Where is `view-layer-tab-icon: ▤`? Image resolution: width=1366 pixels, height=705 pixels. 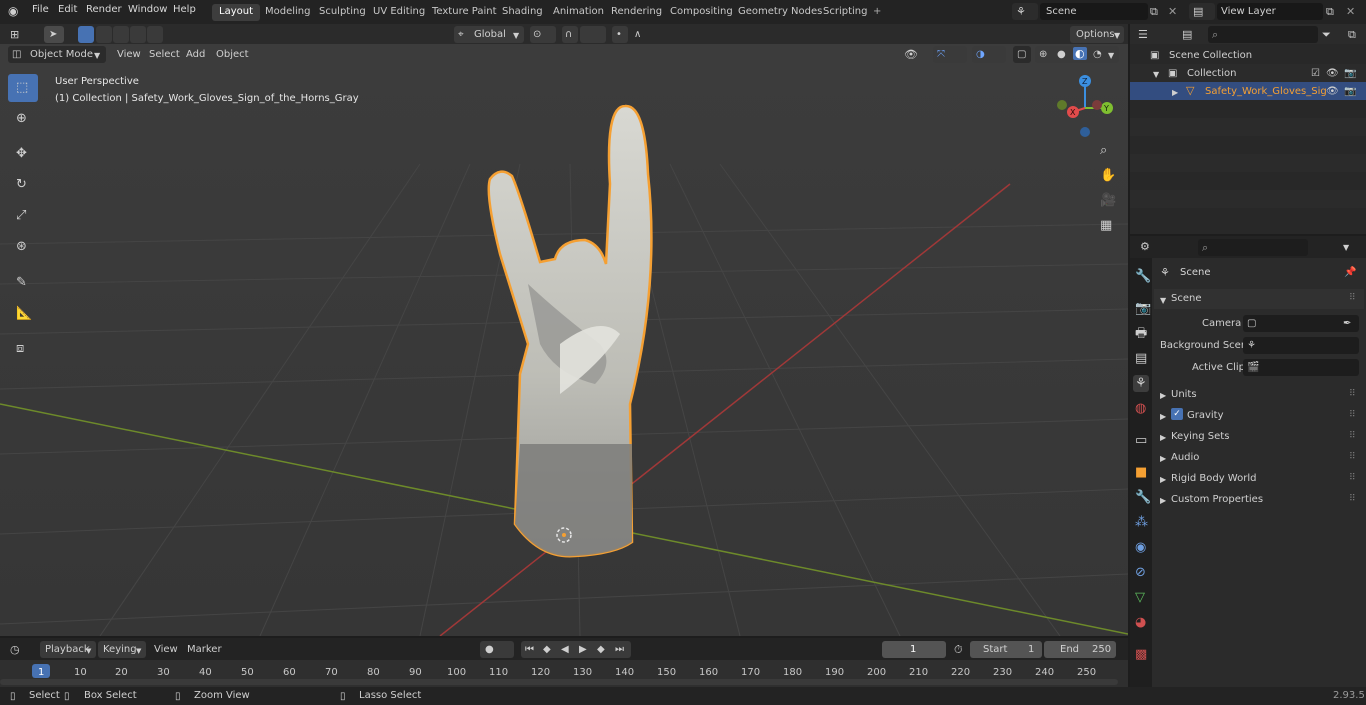
view-layer-tab-icon: ▤ is located at coordinates (1141, 358).